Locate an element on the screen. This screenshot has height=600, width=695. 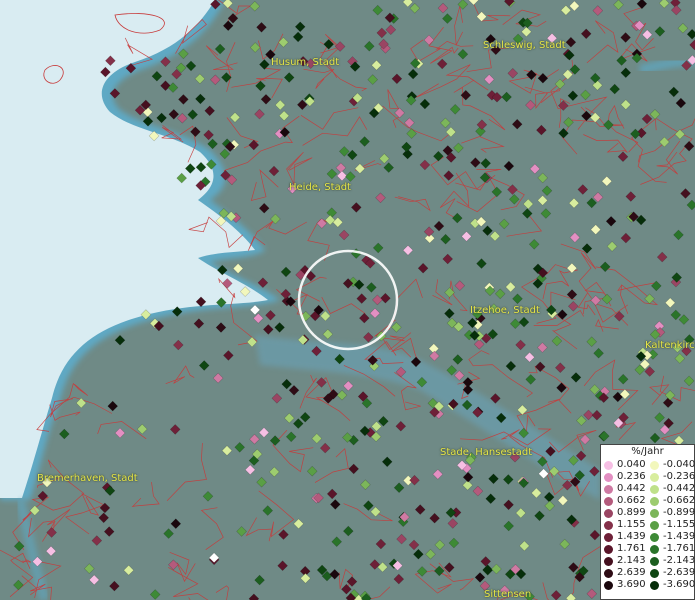
city-label-husum: Husum, Stadt is located at coordinates (305, 62).